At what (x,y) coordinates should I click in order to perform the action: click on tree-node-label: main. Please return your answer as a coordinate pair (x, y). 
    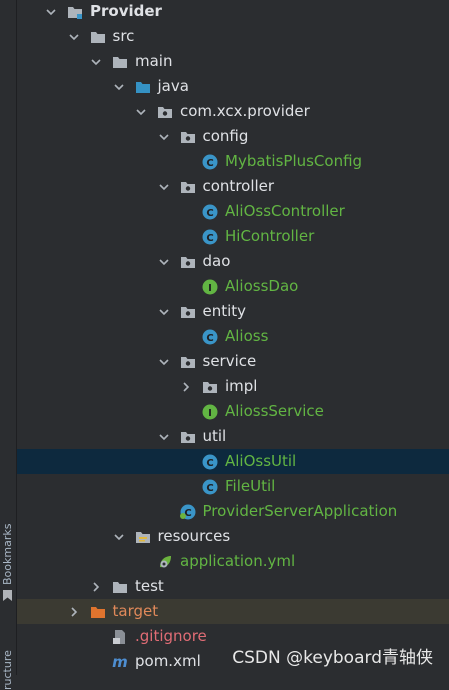
    Looking at the image, I should click on (154, 61).